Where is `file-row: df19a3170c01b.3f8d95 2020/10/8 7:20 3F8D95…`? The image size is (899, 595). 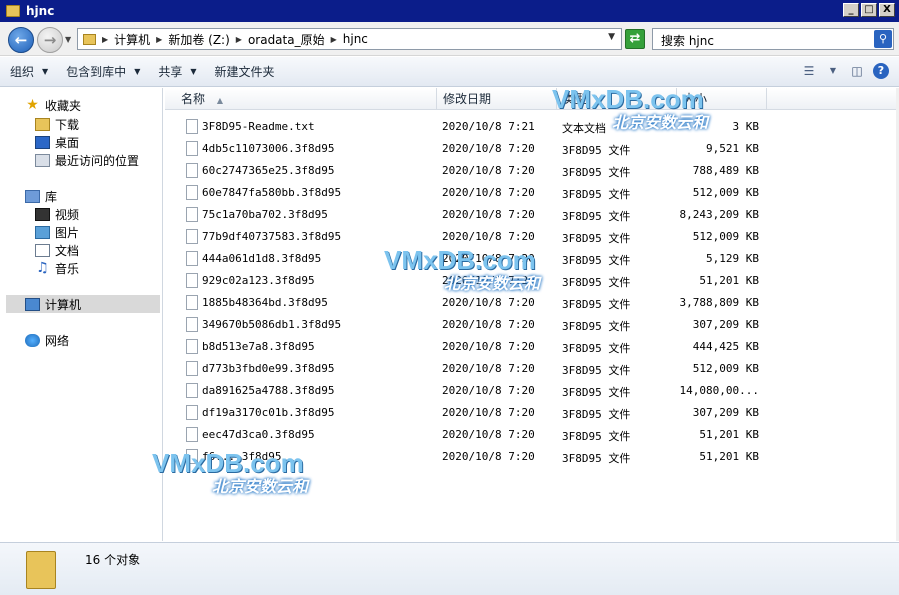 file-row: df19a3170c01b.3f8d95 2020/10/8 7:20 3F8D95… is located at coordinates (532, 413).